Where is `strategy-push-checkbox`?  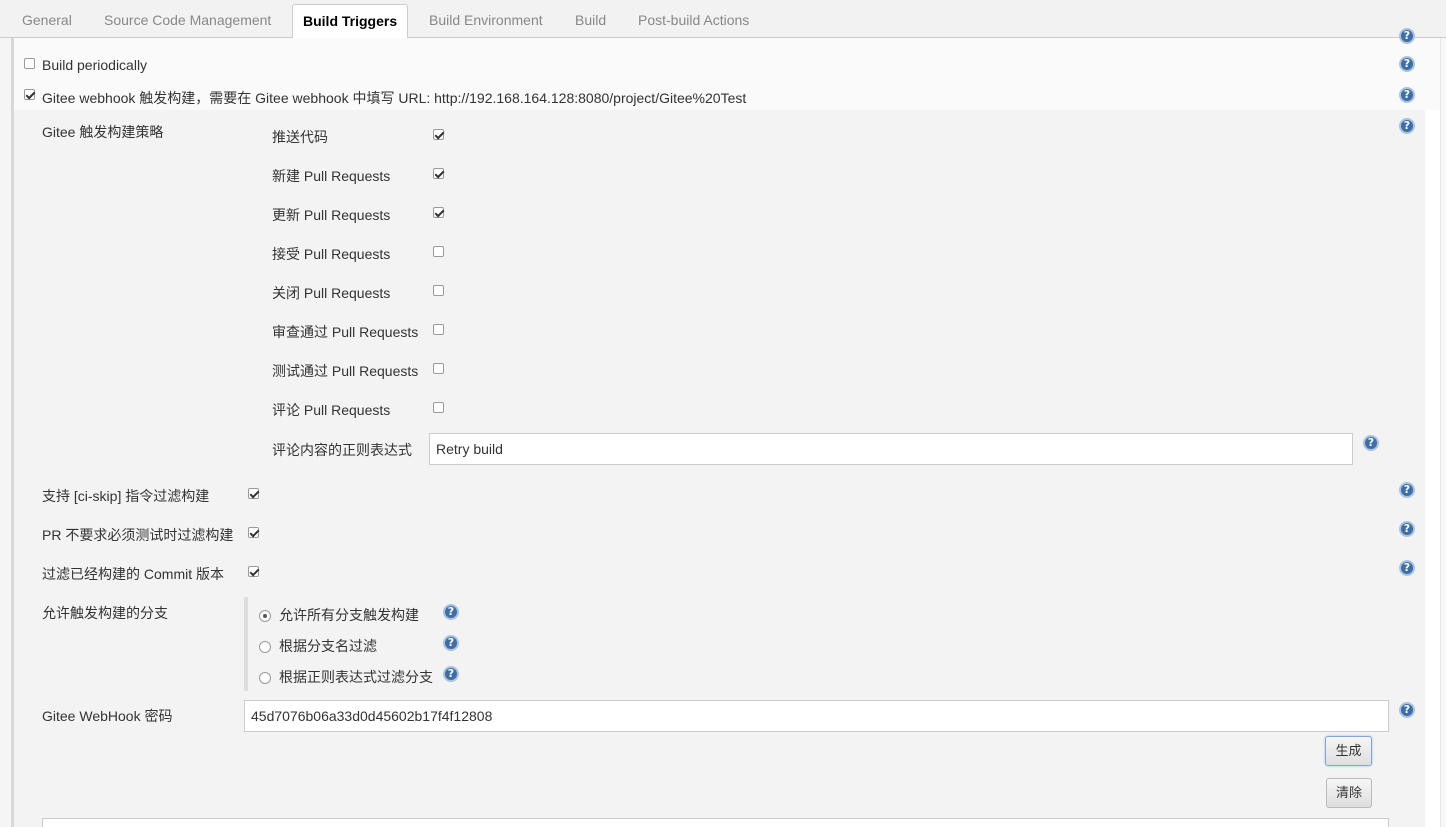
strategy-push-checkbox is located at coordinates (438, 134).